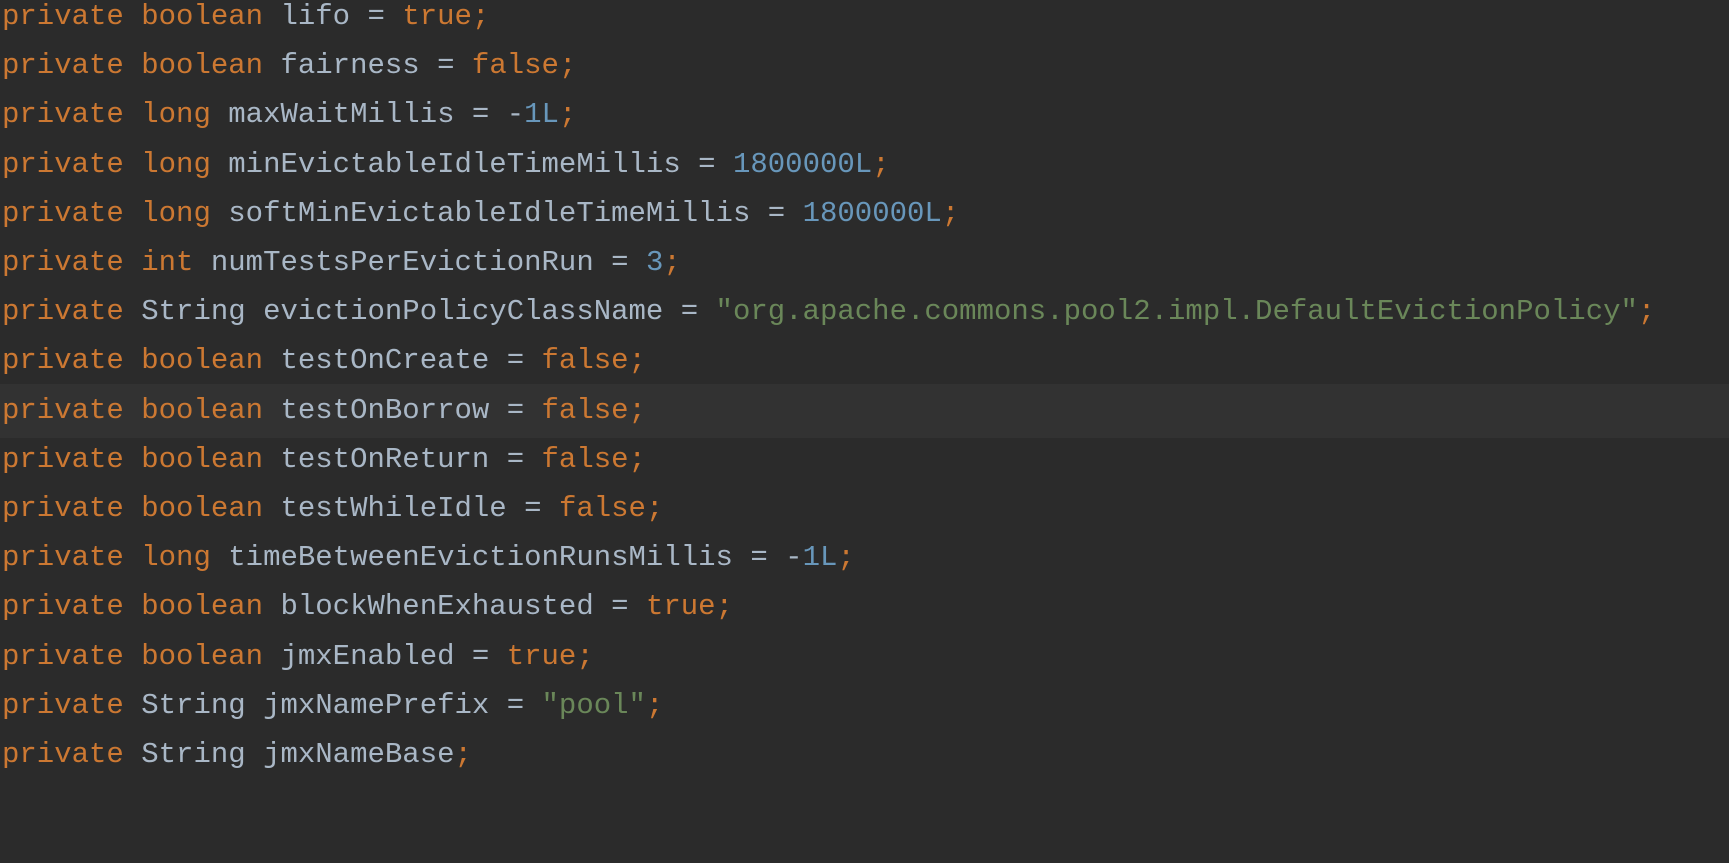 This screenshot has height=863, width=1729. What do you see at coordinates (864, 361) in the screenshot?
I see `code-line: private boolean testOnCreate = false;` at bounding box center [864, 361].